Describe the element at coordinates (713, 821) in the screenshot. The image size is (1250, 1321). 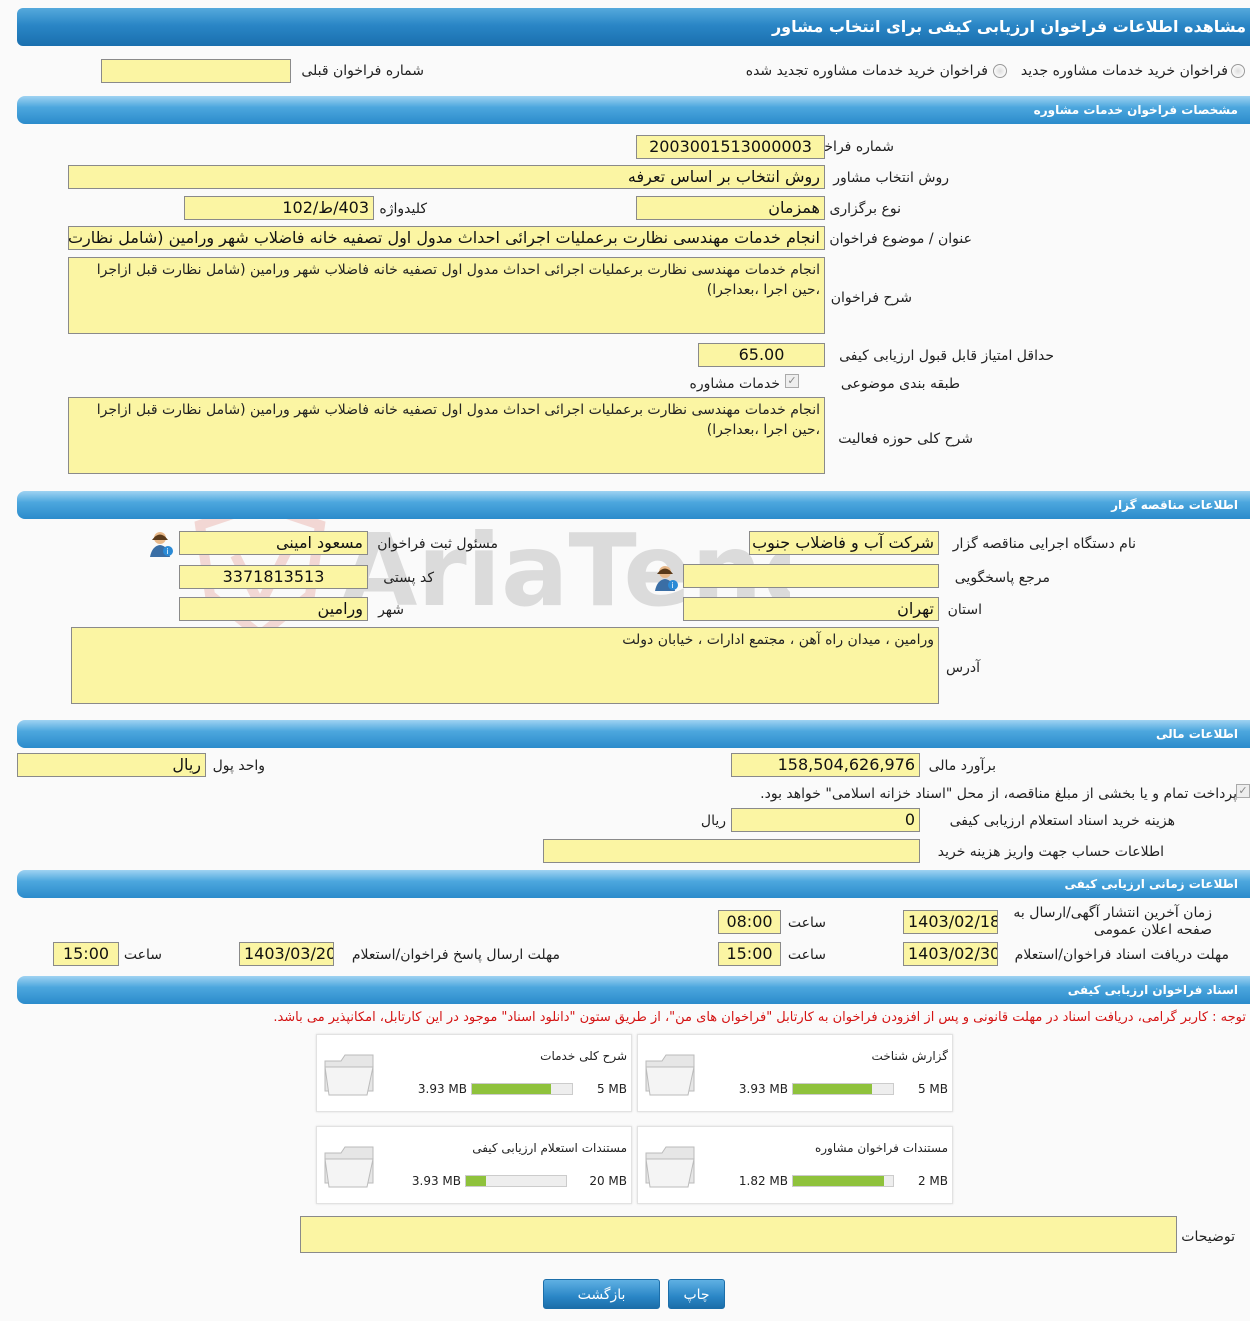
I see `fee-unit: ریال` at that location.